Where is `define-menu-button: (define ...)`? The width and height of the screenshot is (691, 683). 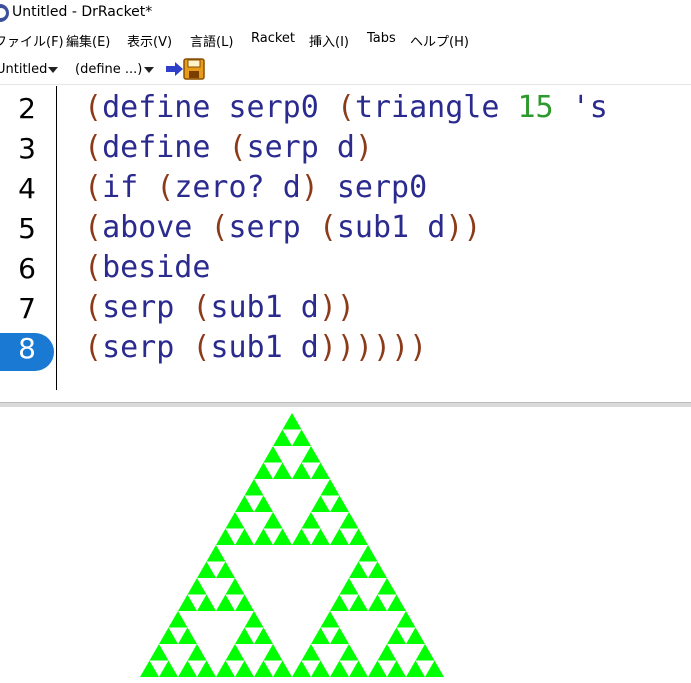
define-menu-button: (define ...) is located at coordinates (108, 69).